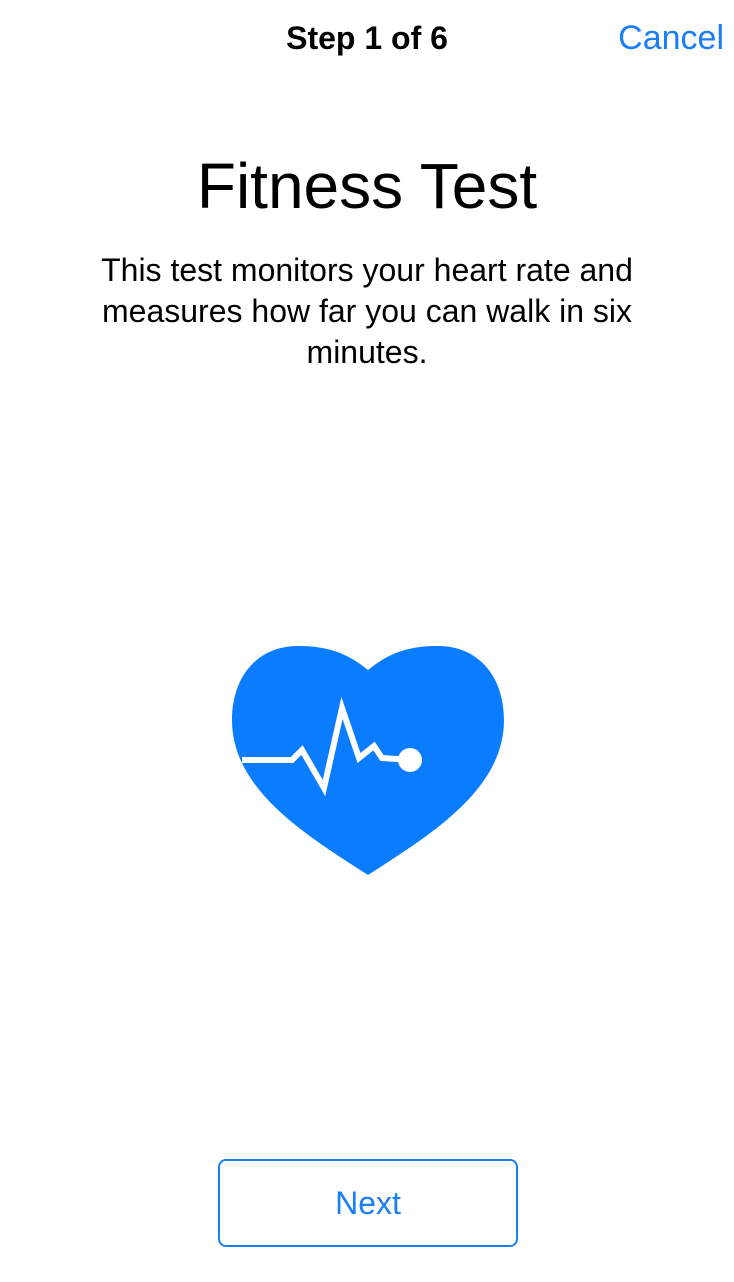  Describe the element at coordinates (368, 1203) in the screenshot. I see `next-button: Next` at that location.